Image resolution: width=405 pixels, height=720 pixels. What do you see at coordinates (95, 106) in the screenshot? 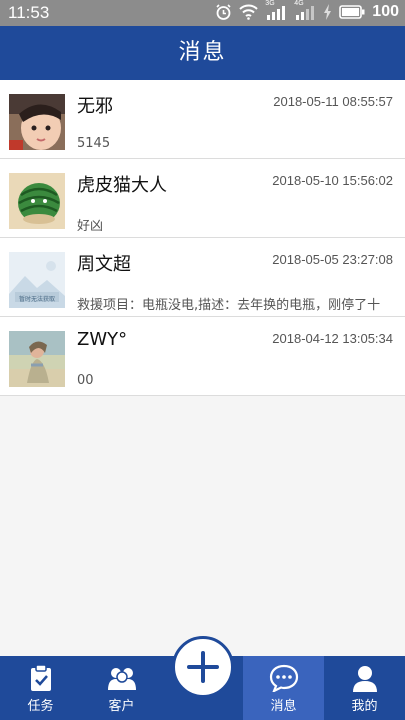
I see `contact-name: 无邪` at bounding box center [95, 106].